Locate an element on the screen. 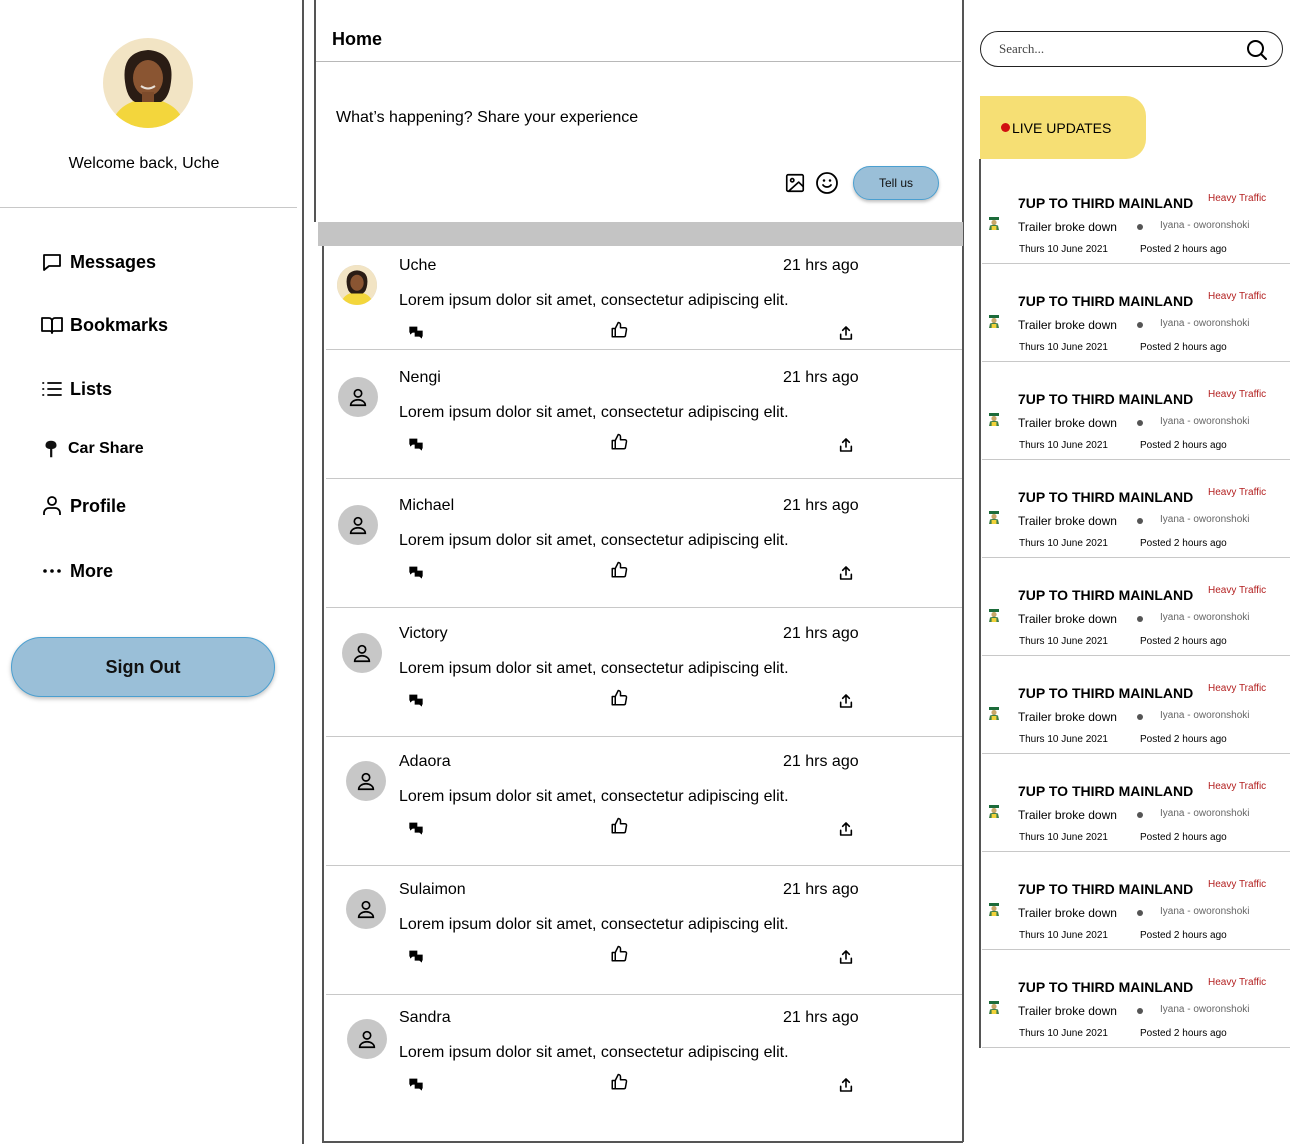 The width and height of the screenshot is (1290, 1144). image-icon is located at coordinates (795, 183).